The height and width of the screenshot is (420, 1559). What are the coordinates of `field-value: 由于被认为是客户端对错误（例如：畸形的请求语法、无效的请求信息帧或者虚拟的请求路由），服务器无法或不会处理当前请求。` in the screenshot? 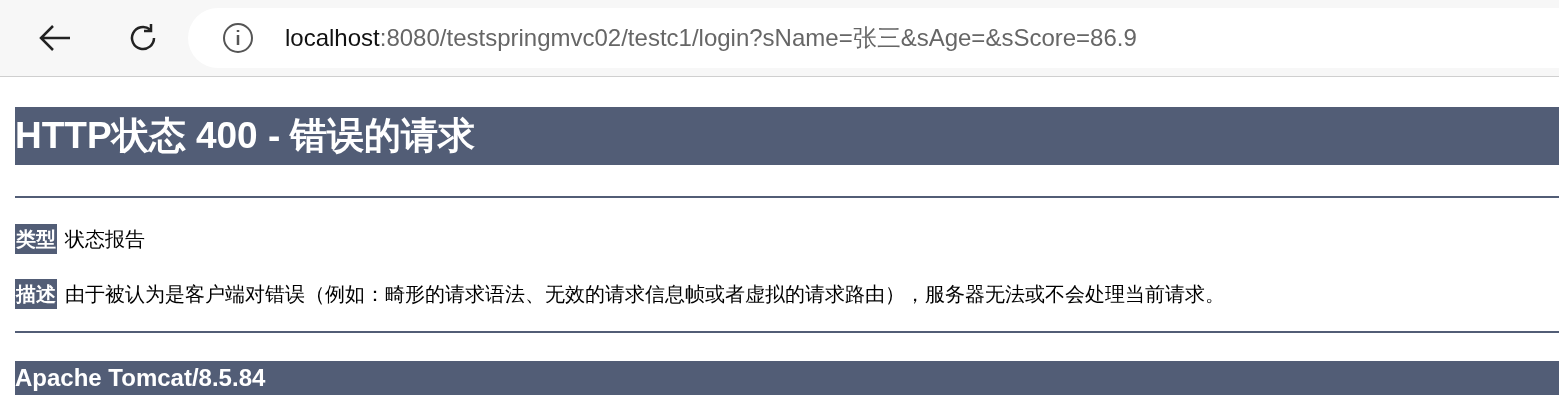 It's located at (645, 294).